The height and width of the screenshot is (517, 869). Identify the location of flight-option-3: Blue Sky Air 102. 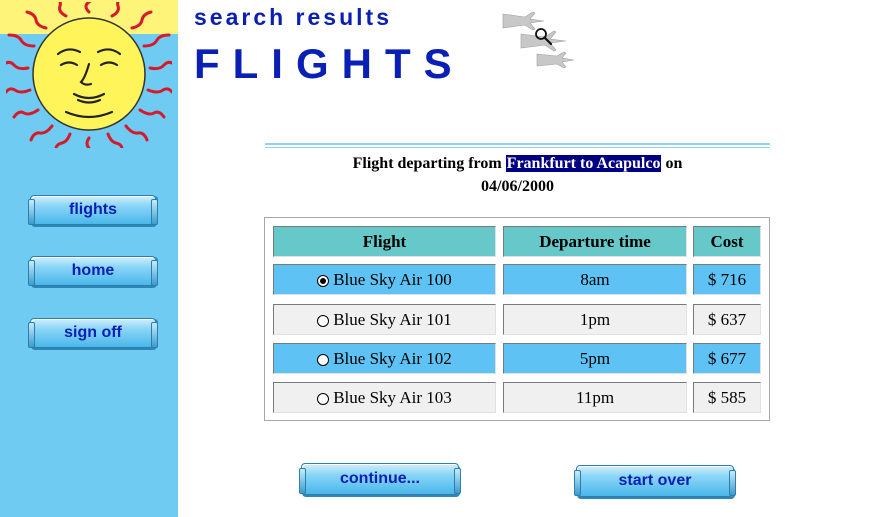
(384, 358).